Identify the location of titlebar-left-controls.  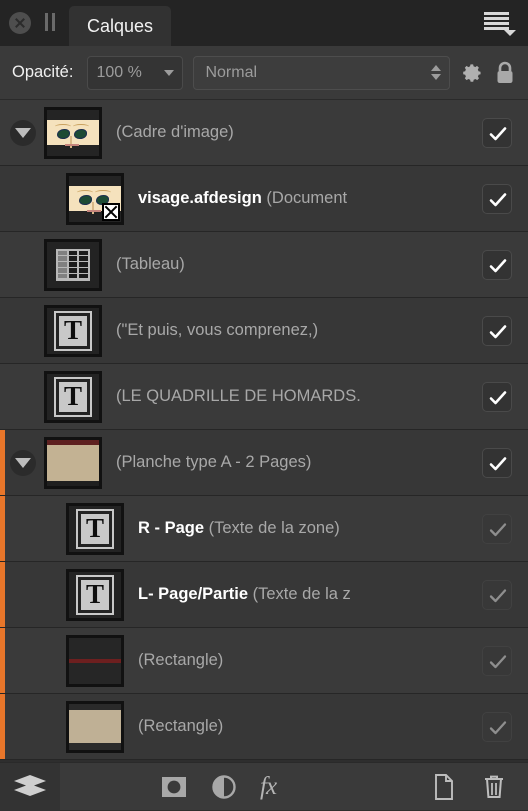
(28, 23).